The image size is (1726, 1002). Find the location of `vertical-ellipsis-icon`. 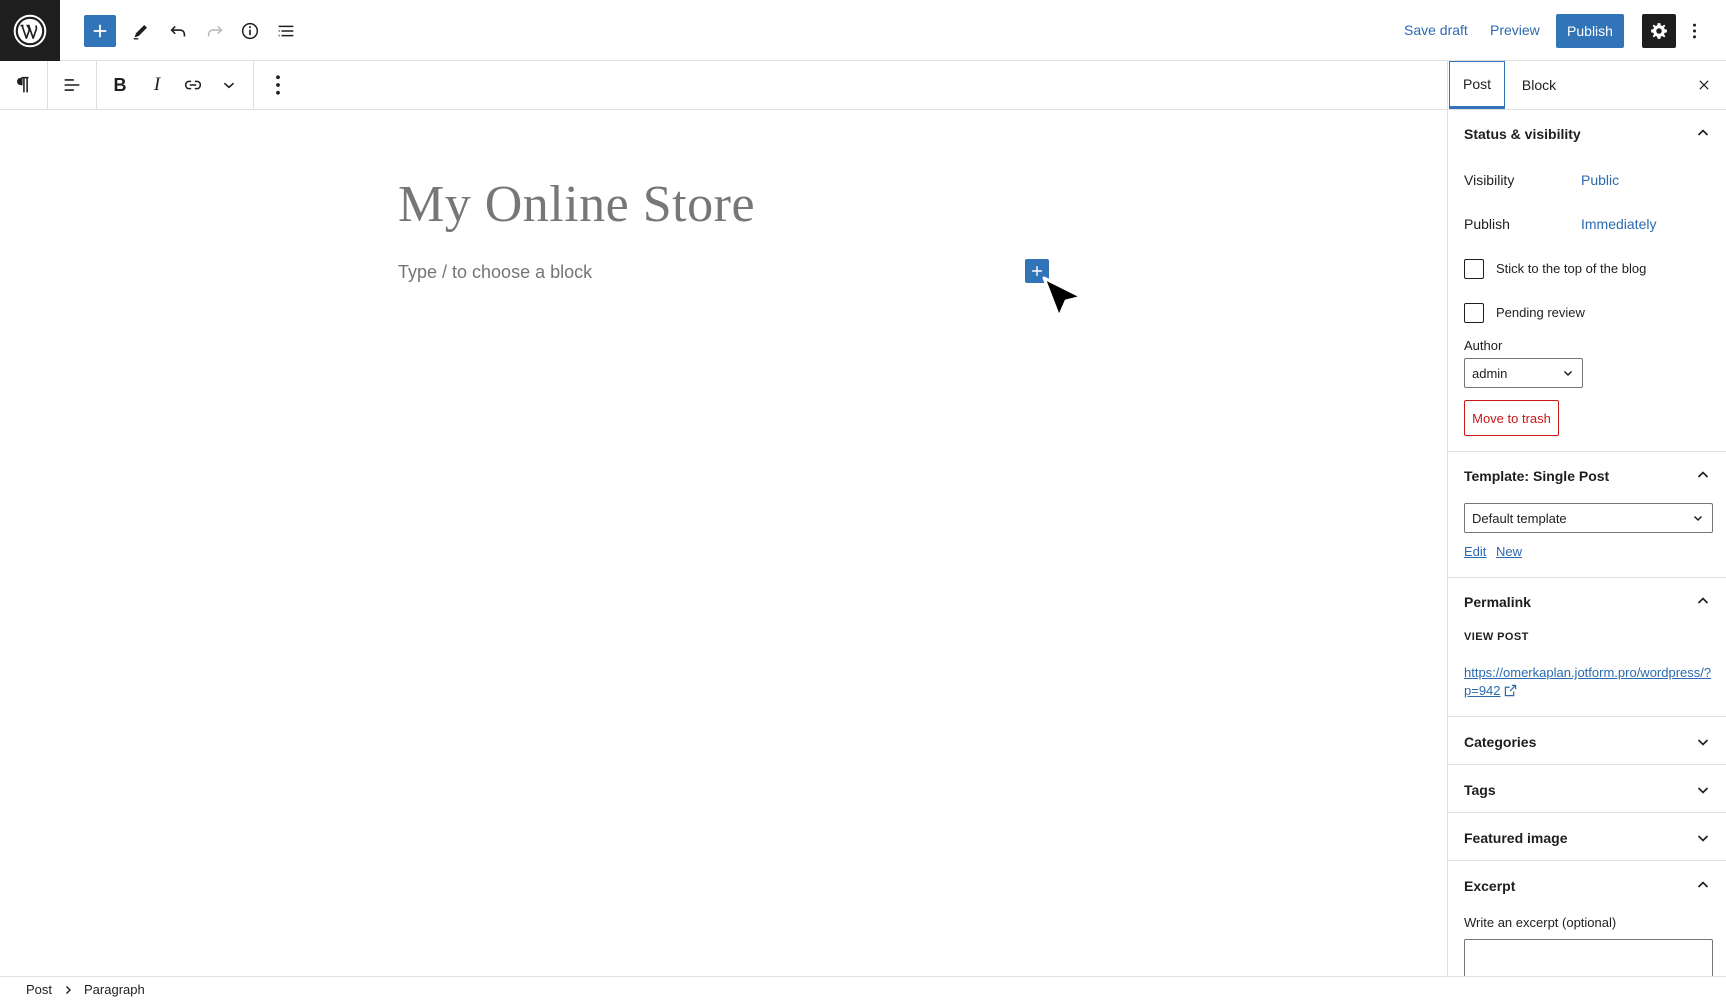

vertical-ellipsis-icon is located at coordinates (1694, 31).